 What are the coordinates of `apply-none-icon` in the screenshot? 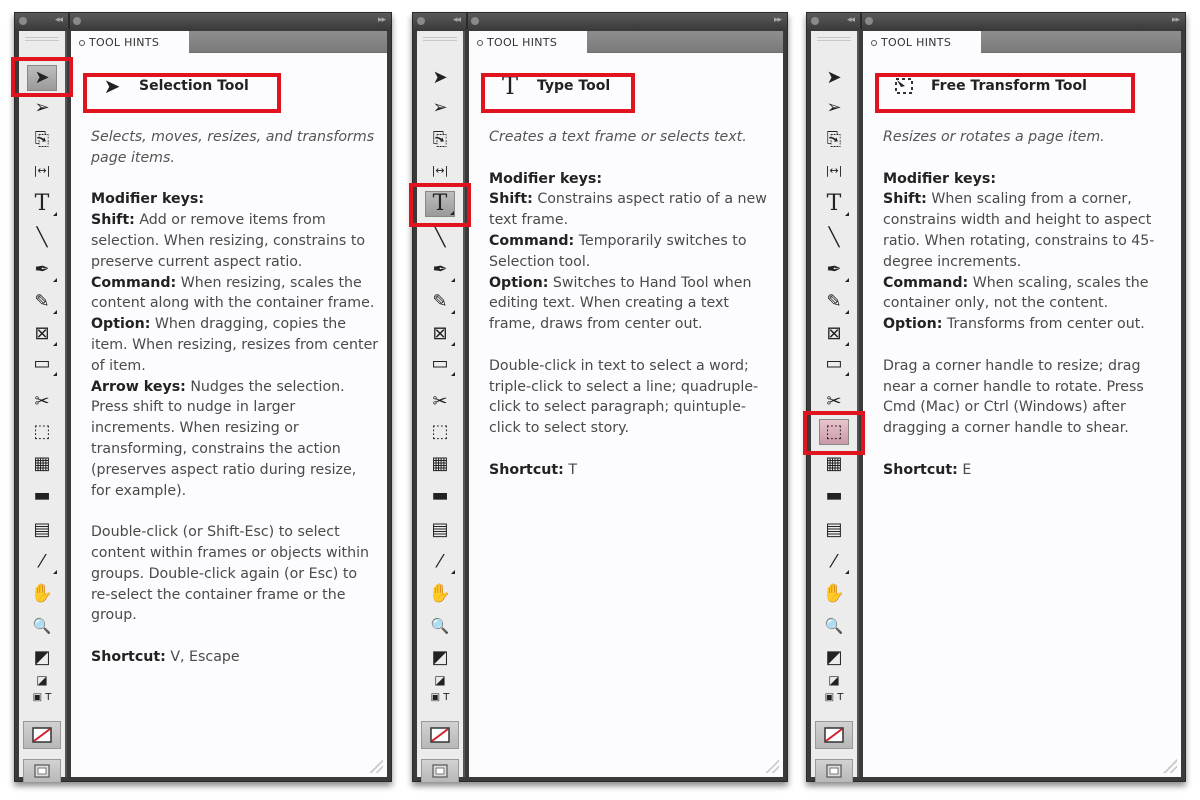 It's located at (834, 735).